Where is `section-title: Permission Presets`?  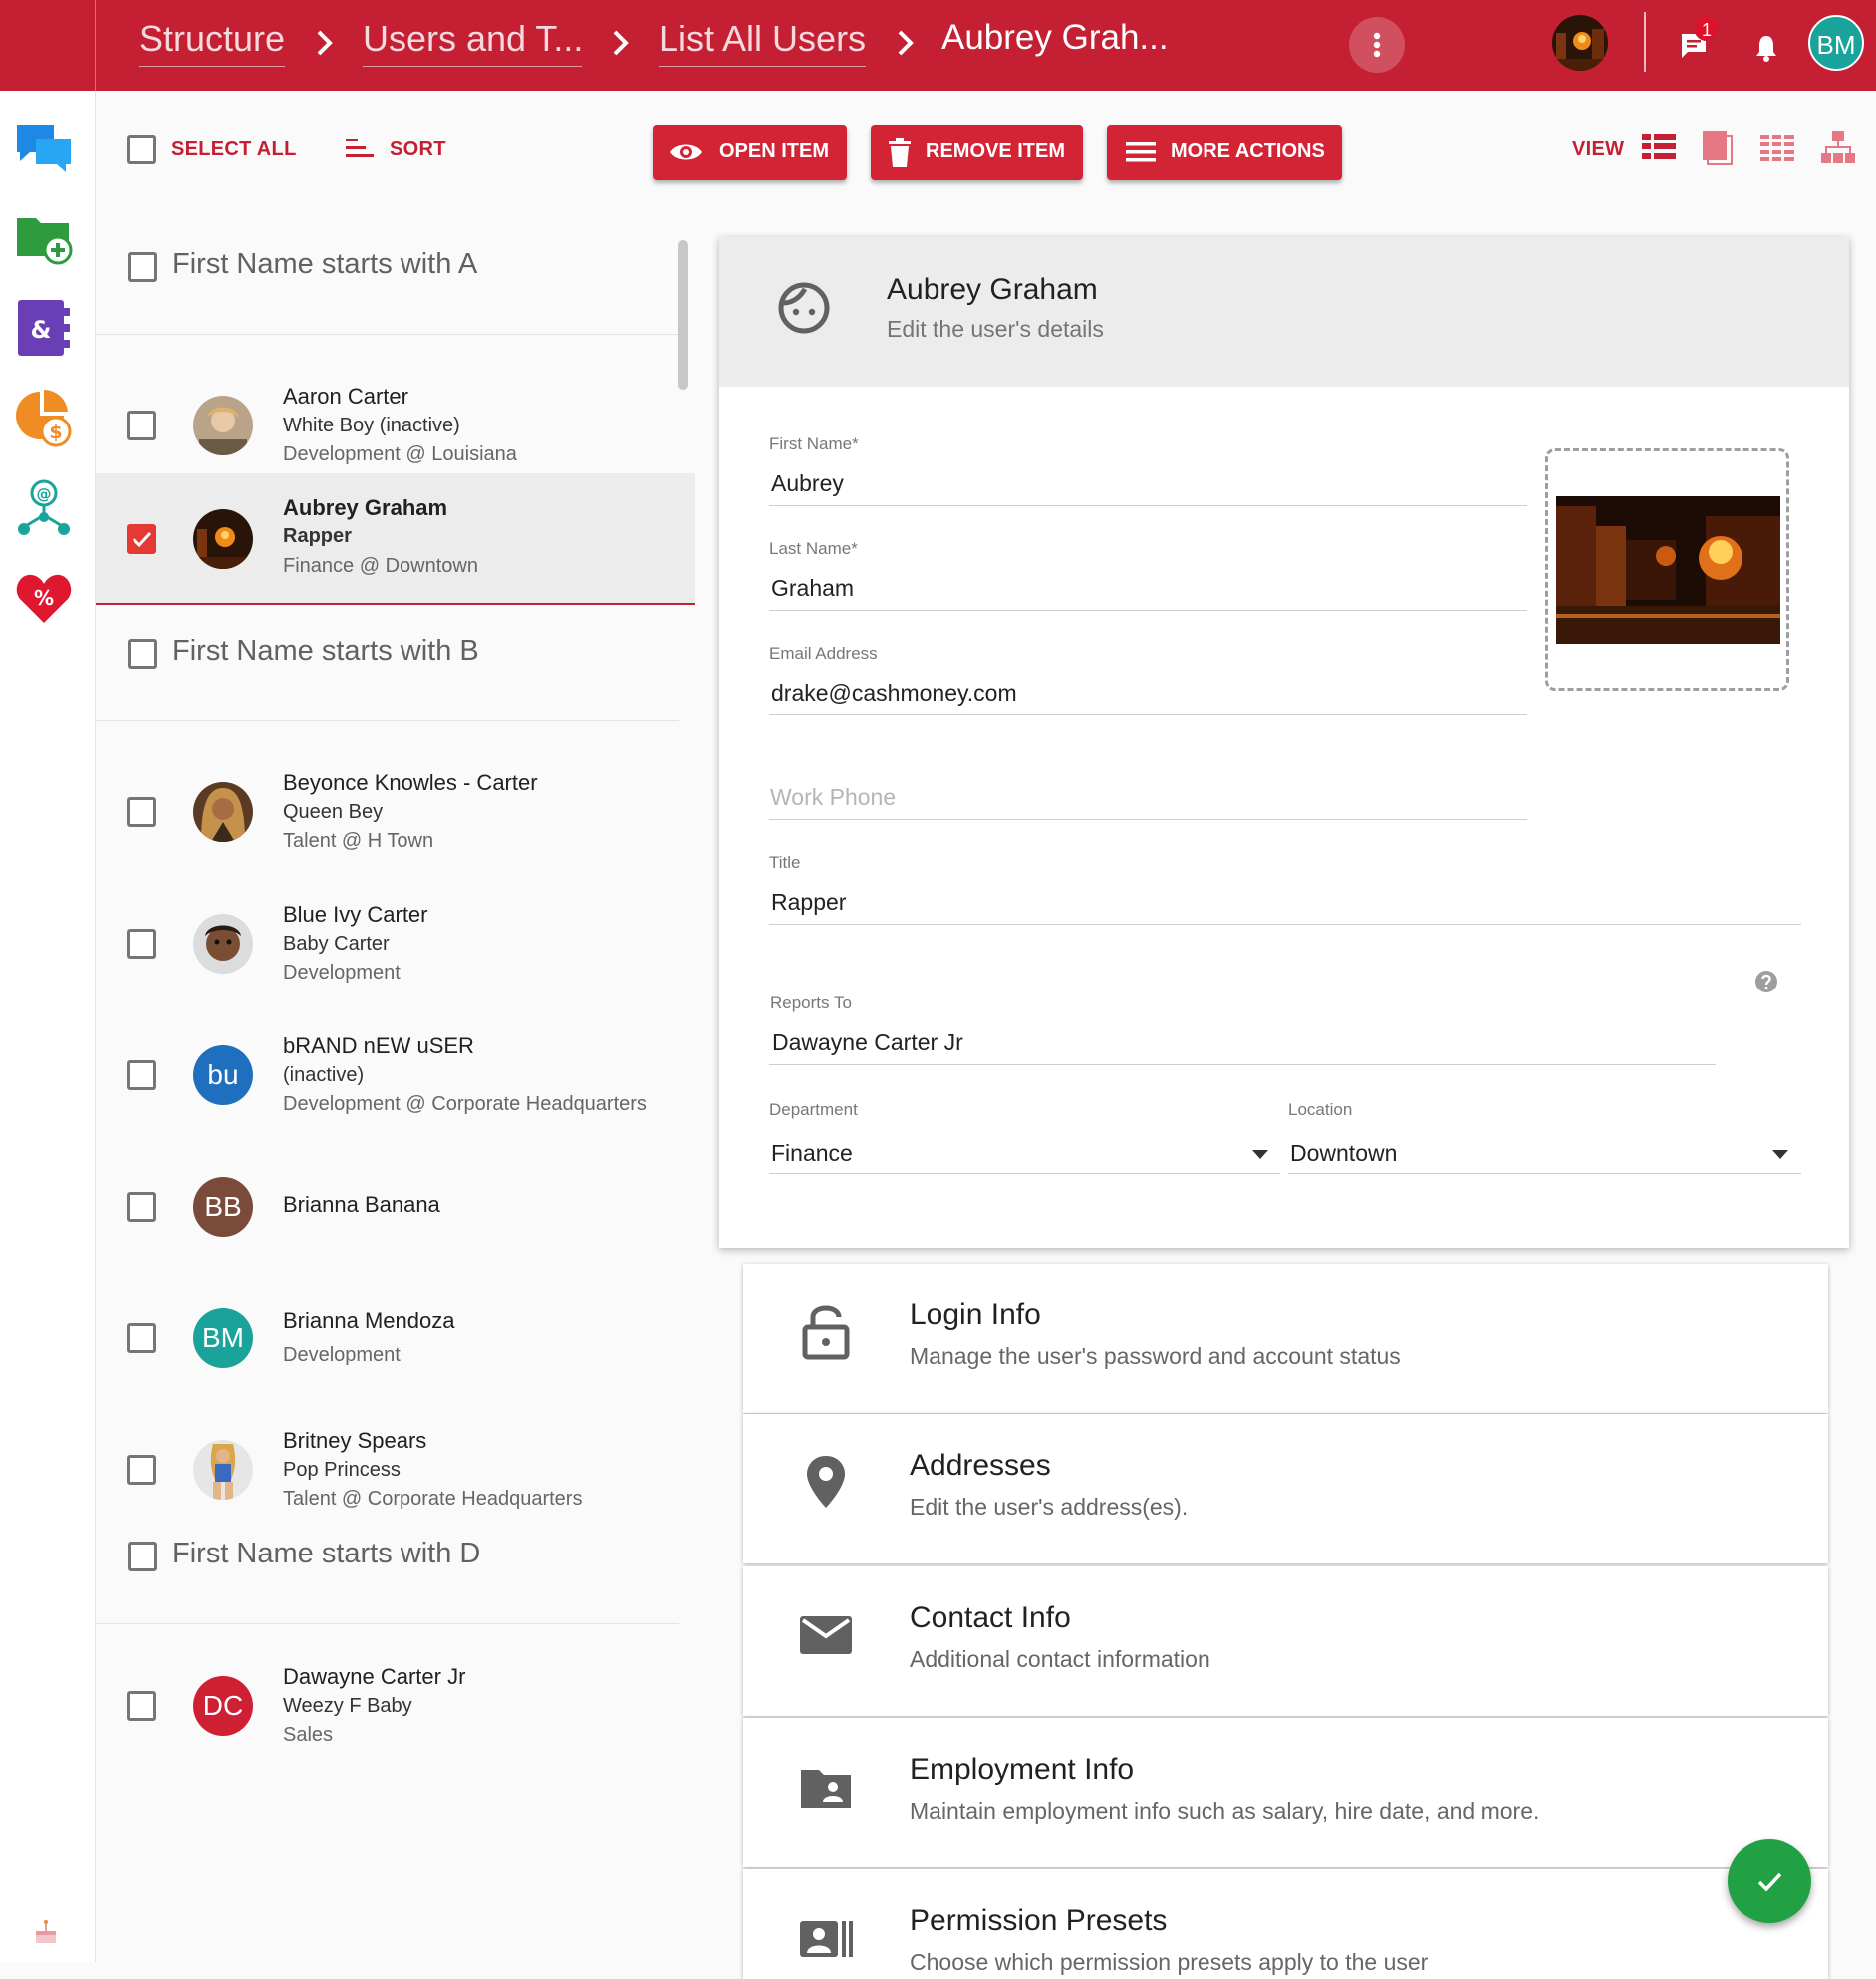 section-title: Permission Presets is located at coordinates (1039, 1920).